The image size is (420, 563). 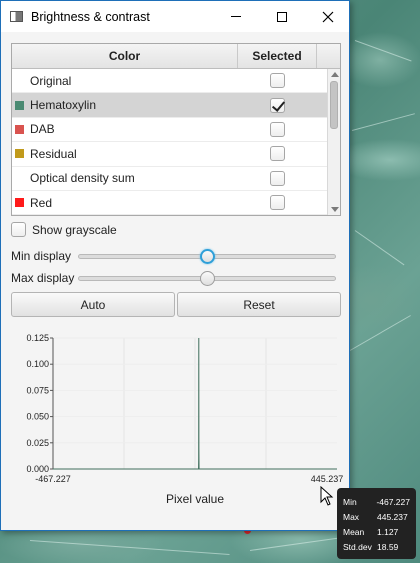 I want to click on channel-name: Residual, so click(x=53, y=153).